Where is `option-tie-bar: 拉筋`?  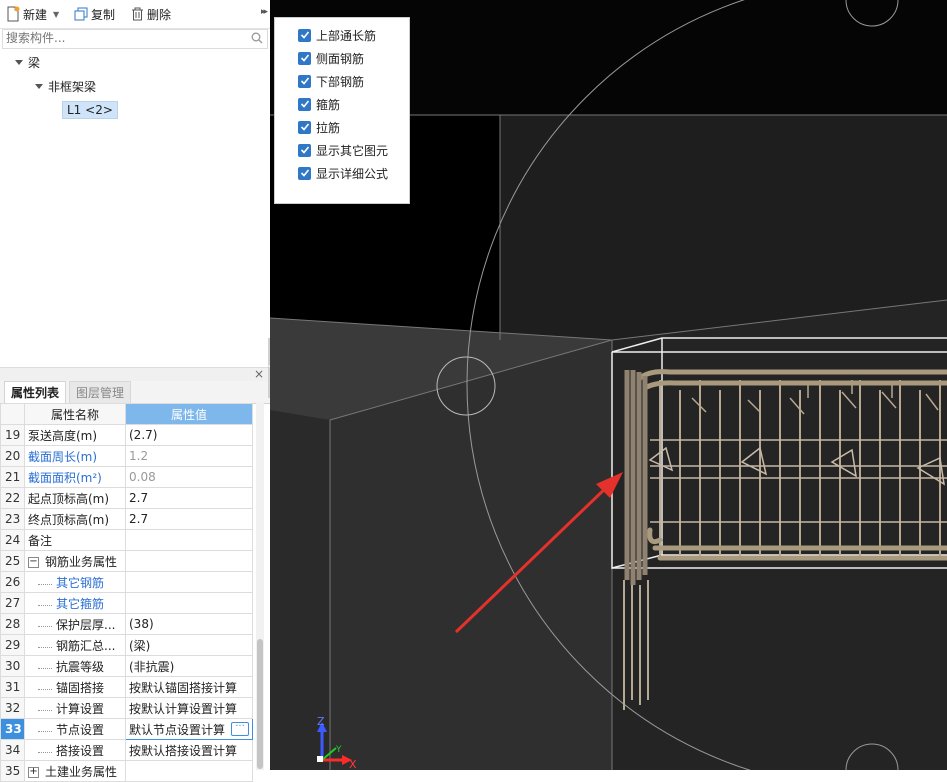
option-tie-bar: 拉筋 is located at coordinates (319, 127).